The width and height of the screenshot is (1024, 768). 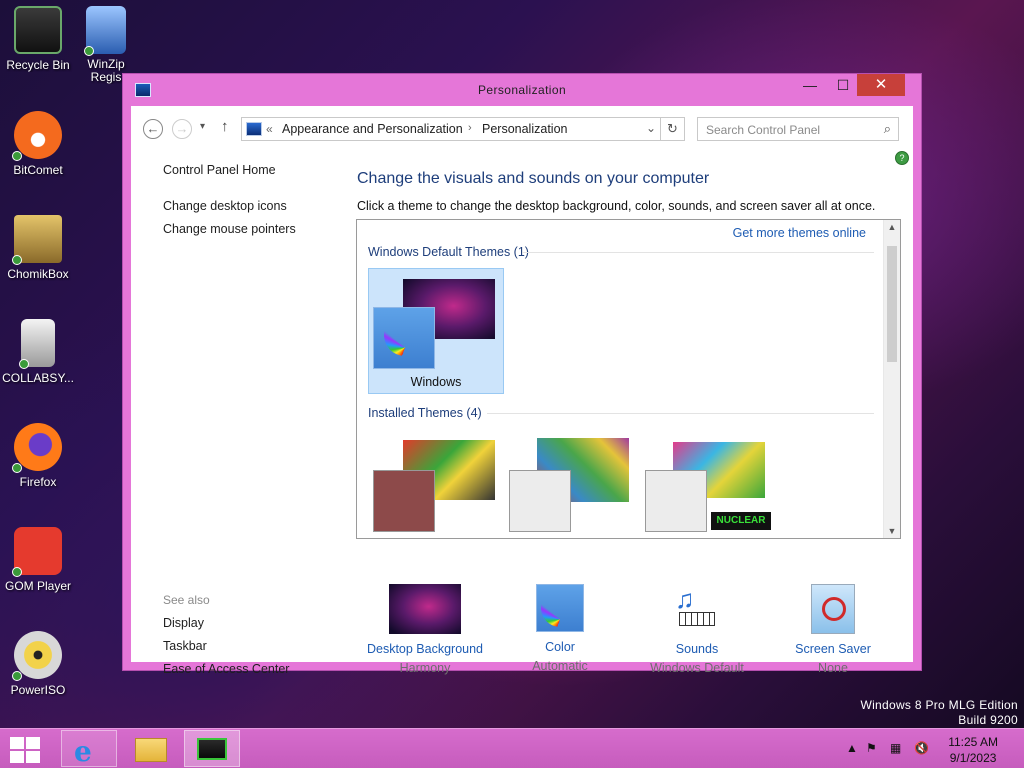 What do you see at coordinates (833, 668) in the screenshot?
I see `screen-saver-value: None` at bounding box center [833, 668].